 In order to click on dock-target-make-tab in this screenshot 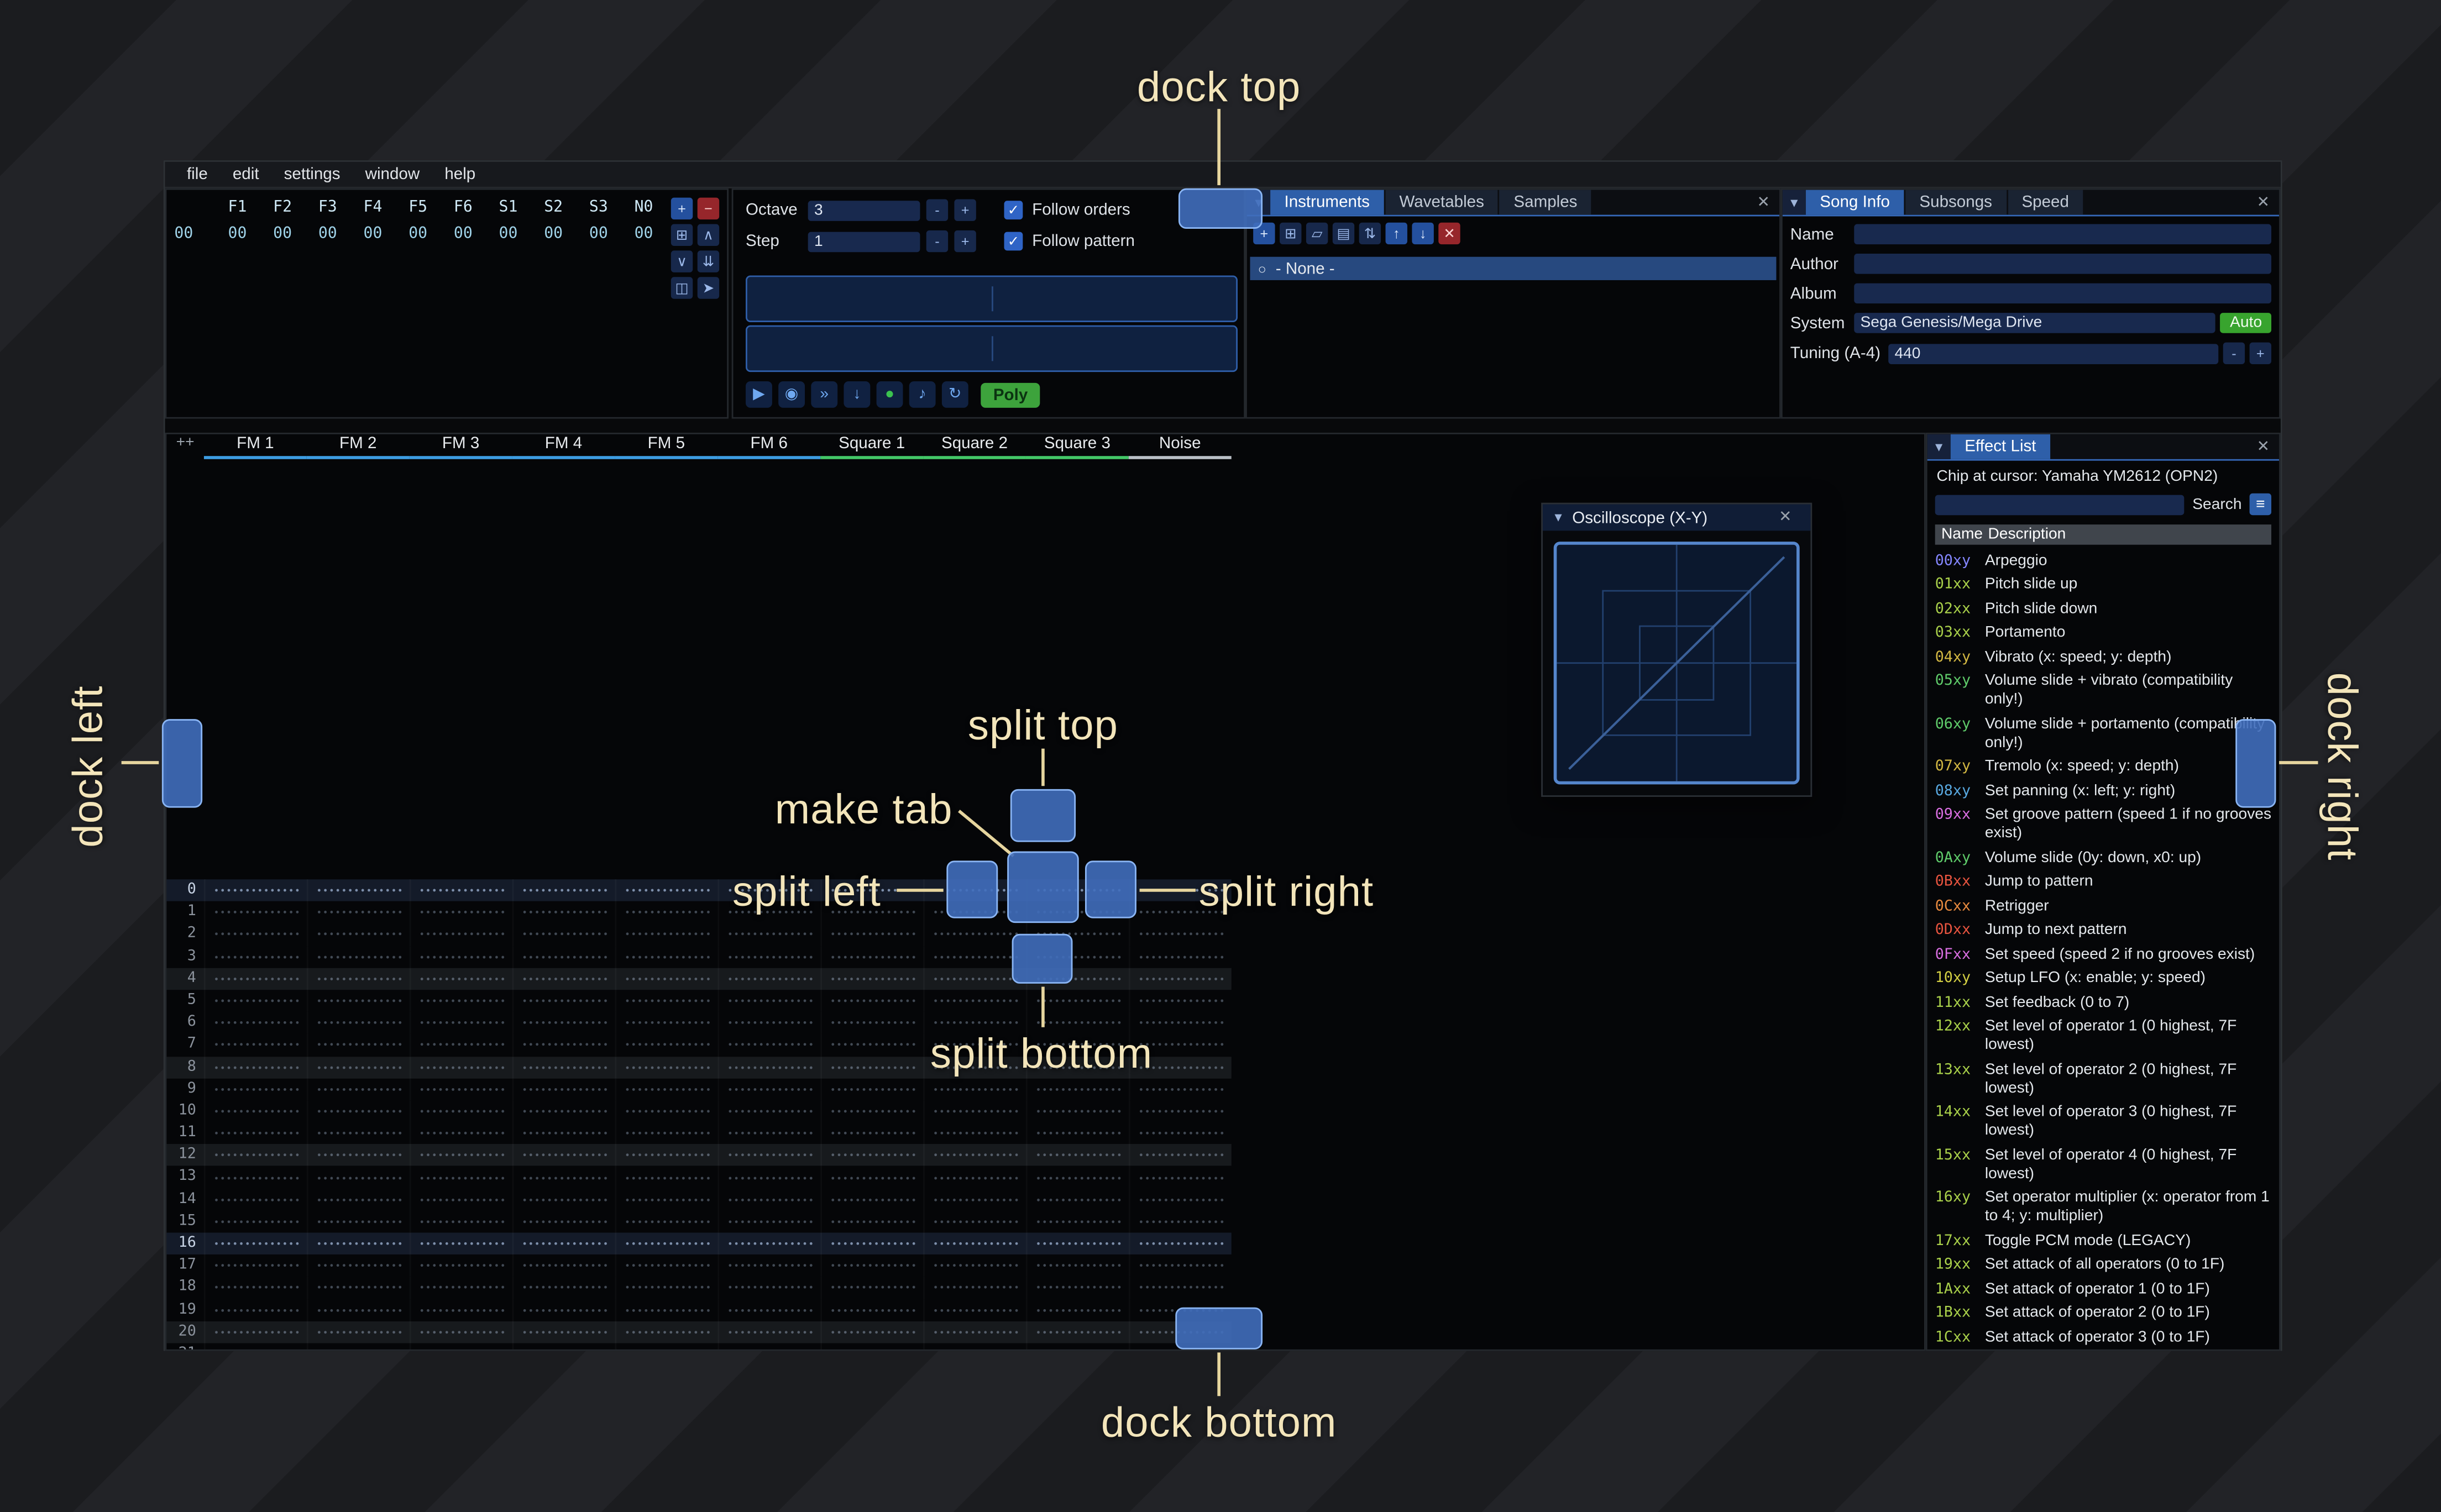, I will do `click(1043, 887)`.